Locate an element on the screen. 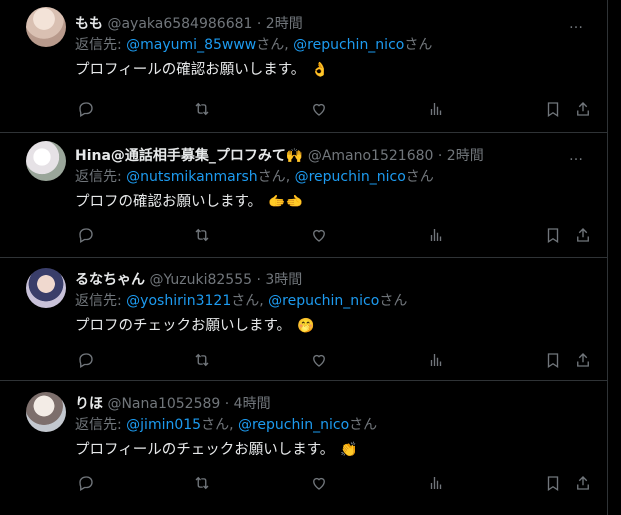 This screenshot has height=515, width=621. tweet-text: プロフの確認お願いします。 🫱🫲 is located at coordinates (189, 202).